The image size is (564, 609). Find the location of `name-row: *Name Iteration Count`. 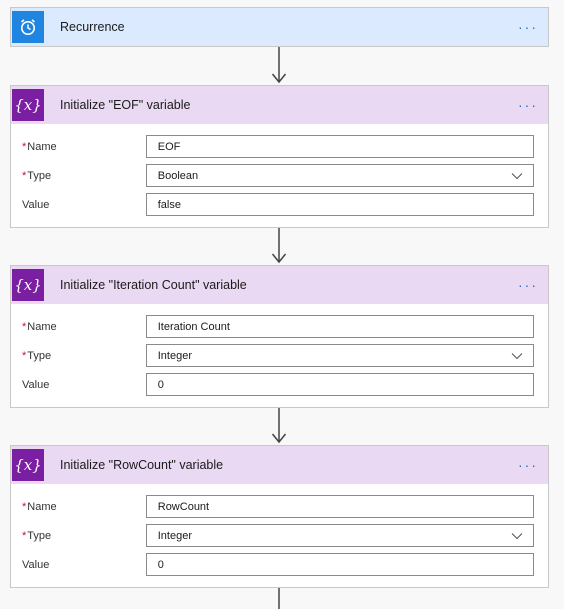

name-row: *Name Iteration Count is located at coordinates (278, 326).